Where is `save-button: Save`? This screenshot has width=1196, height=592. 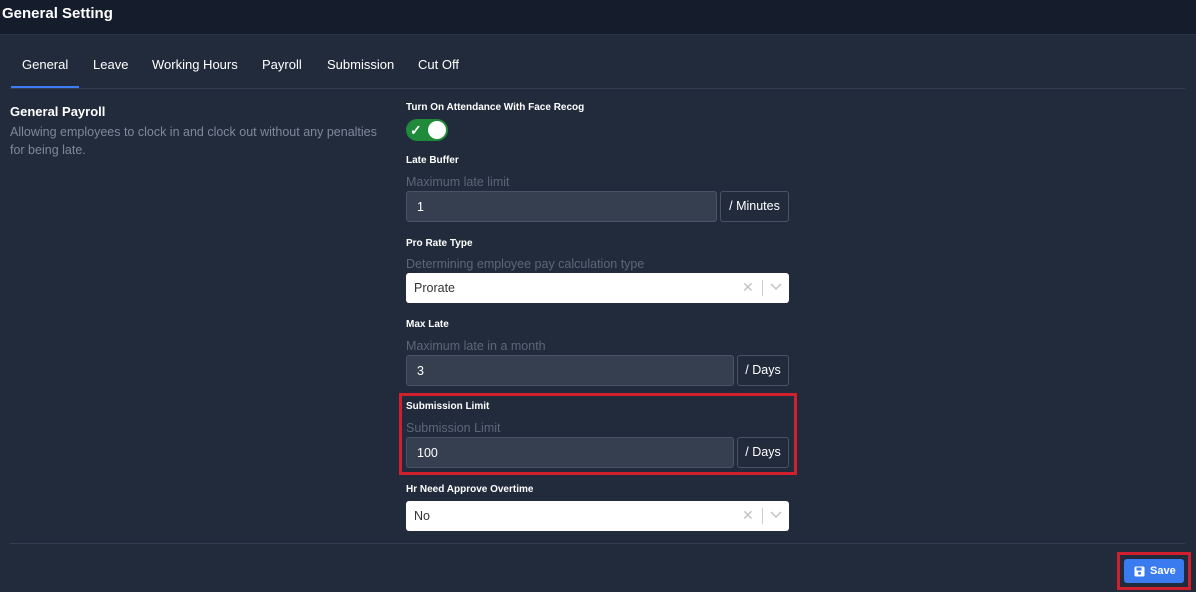 save-button: Save is located at coordinates (1154, 571).